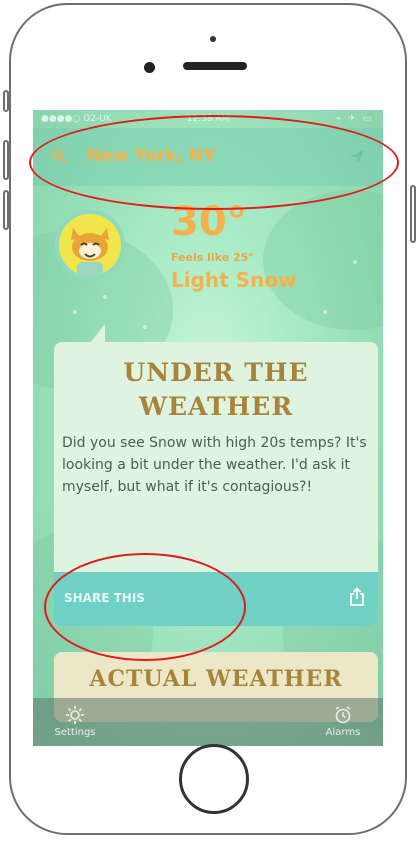  What do you see at coordinates (98, 333) in the screenshot?
I see `speech-bubble-tail` at bounding box center [98, 333].